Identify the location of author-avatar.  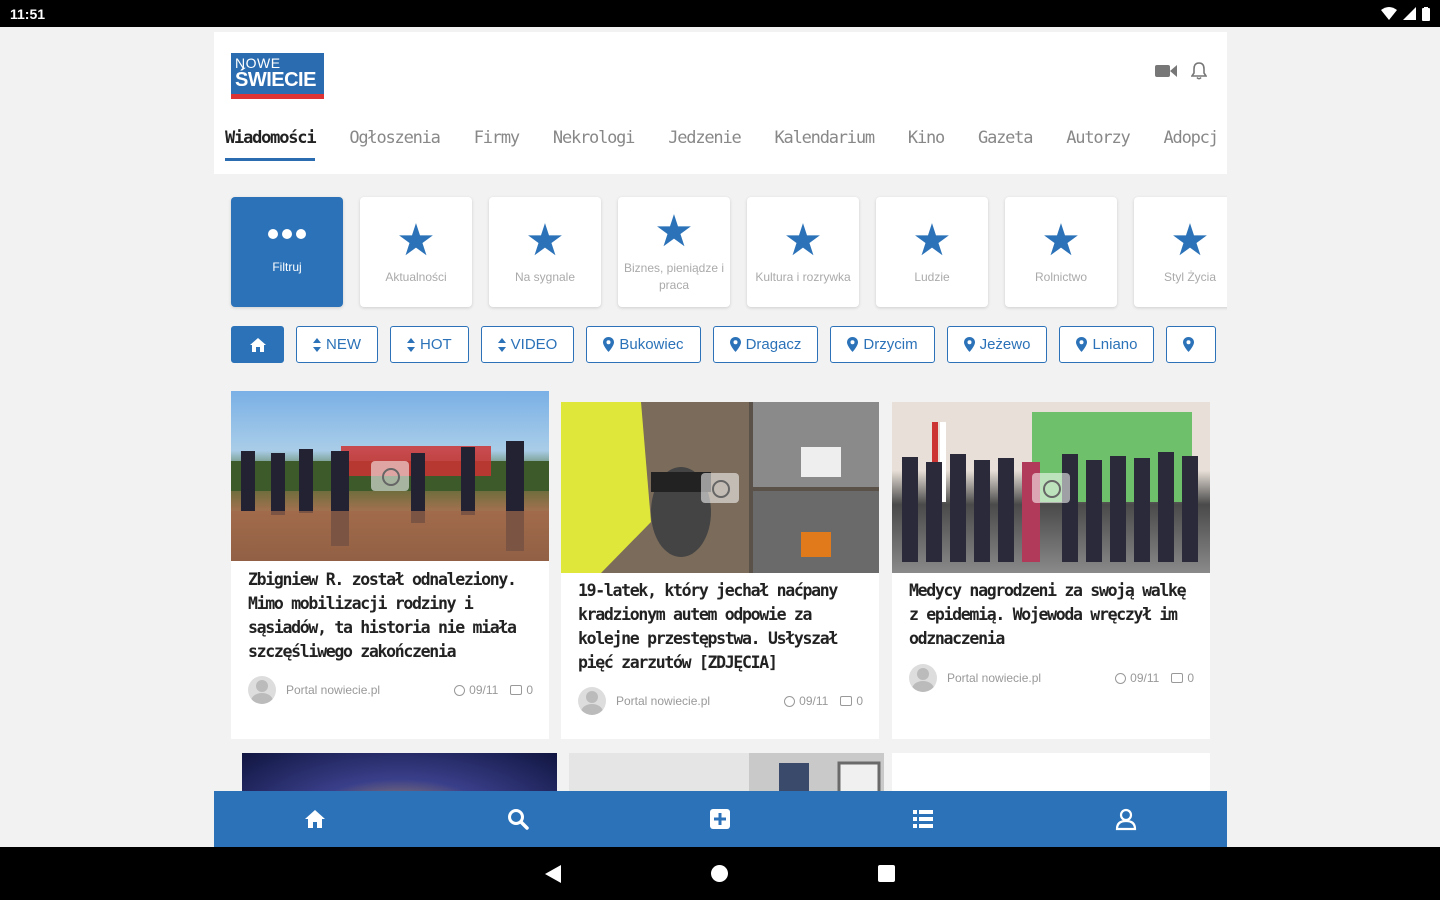
(592, 701).